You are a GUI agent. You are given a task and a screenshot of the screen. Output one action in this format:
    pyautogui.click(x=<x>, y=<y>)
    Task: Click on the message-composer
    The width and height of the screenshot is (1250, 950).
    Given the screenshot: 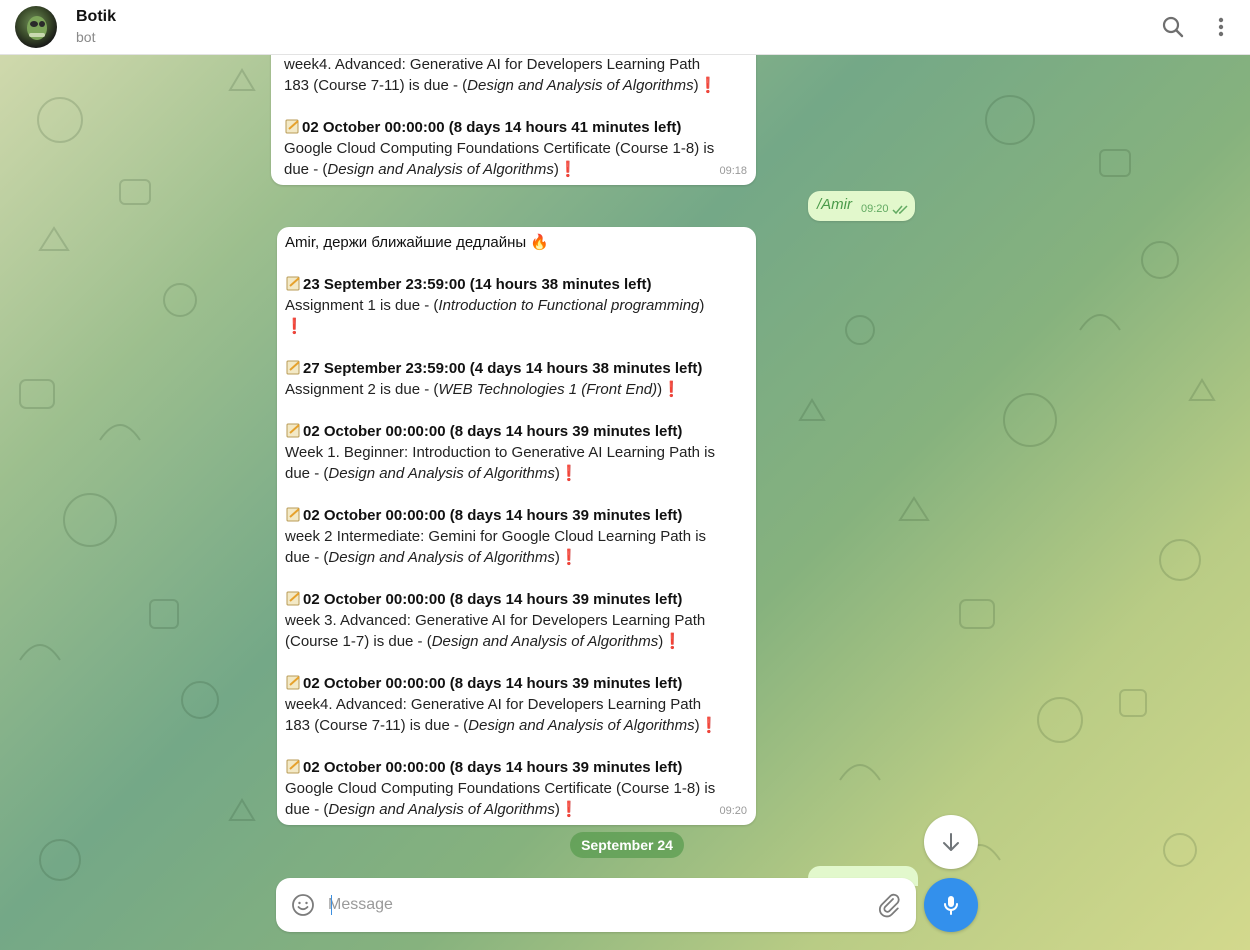 What is the action you would take?
    pyautogui.click(x=596, y=905)
    